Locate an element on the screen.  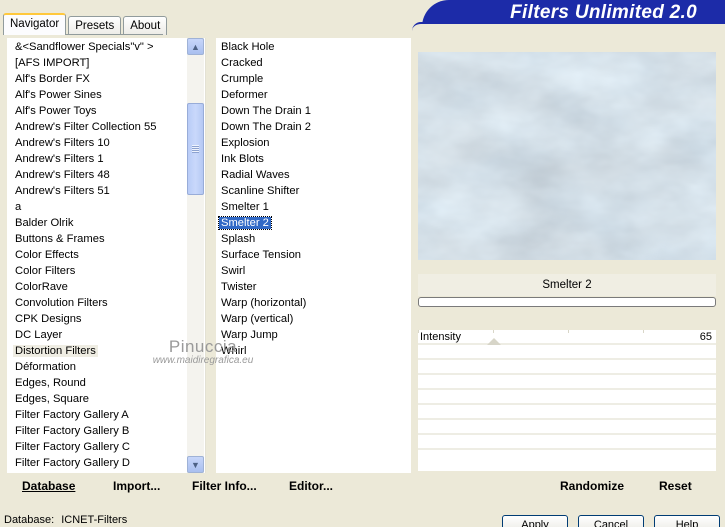
filter-item: Swirl is located at coordinates (313, 271).